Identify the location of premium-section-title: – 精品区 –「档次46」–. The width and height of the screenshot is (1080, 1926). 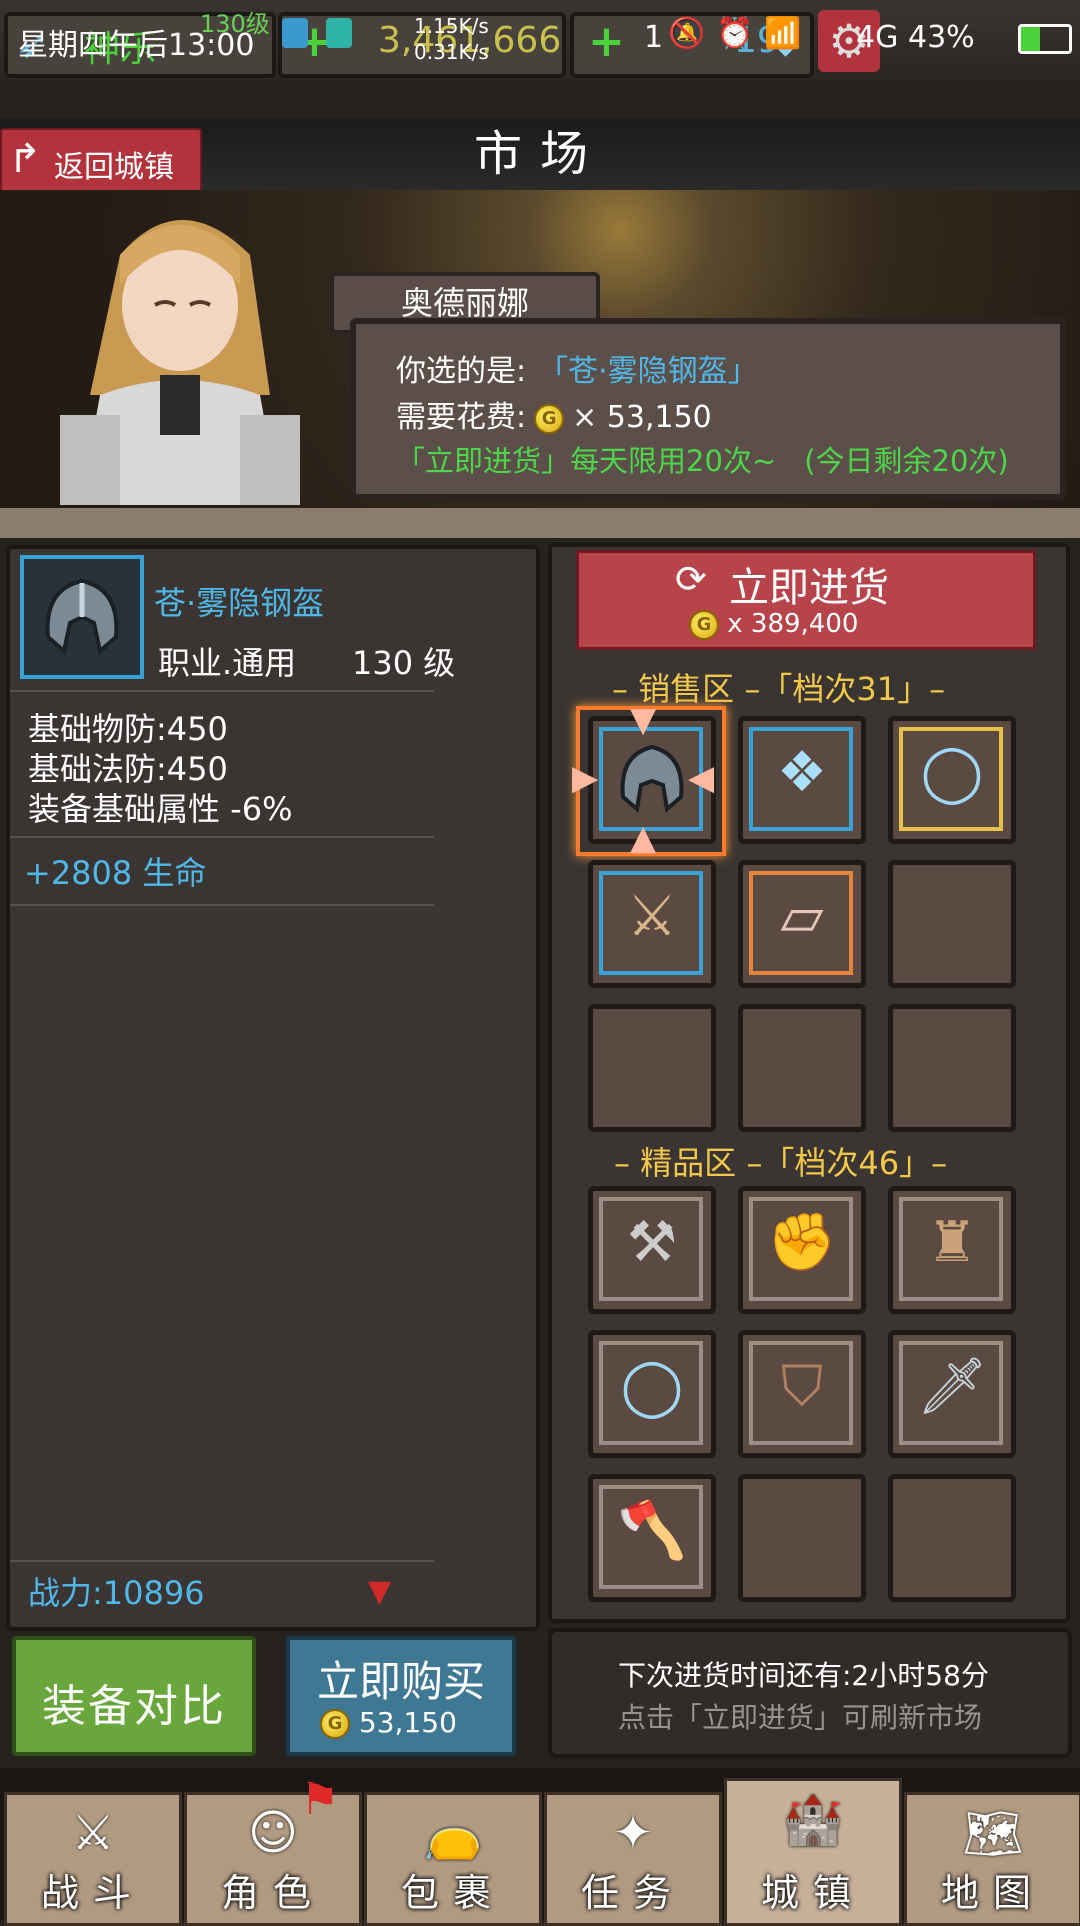
(781, 1163).